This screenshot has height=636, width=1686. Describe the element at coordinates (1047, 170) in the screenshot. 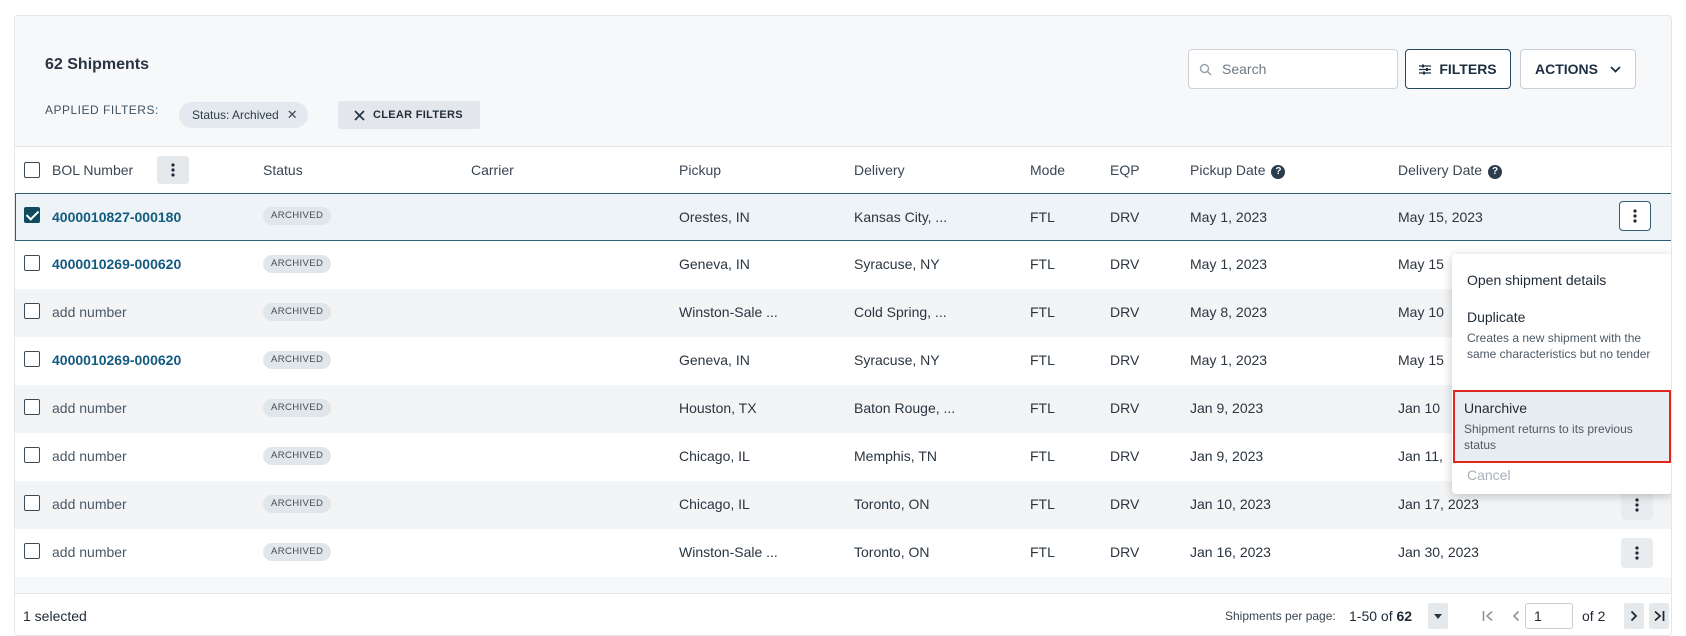

I see `column-header-mode: Mode` at that location.